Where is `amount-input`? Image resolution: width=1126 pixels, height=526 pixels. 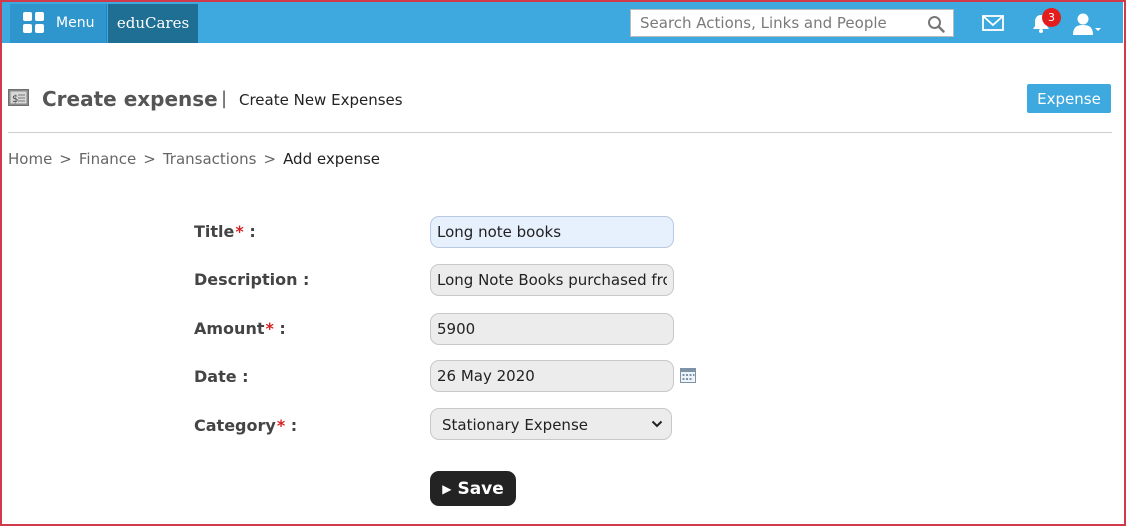
amount-input is located at coordinates (552, 329).